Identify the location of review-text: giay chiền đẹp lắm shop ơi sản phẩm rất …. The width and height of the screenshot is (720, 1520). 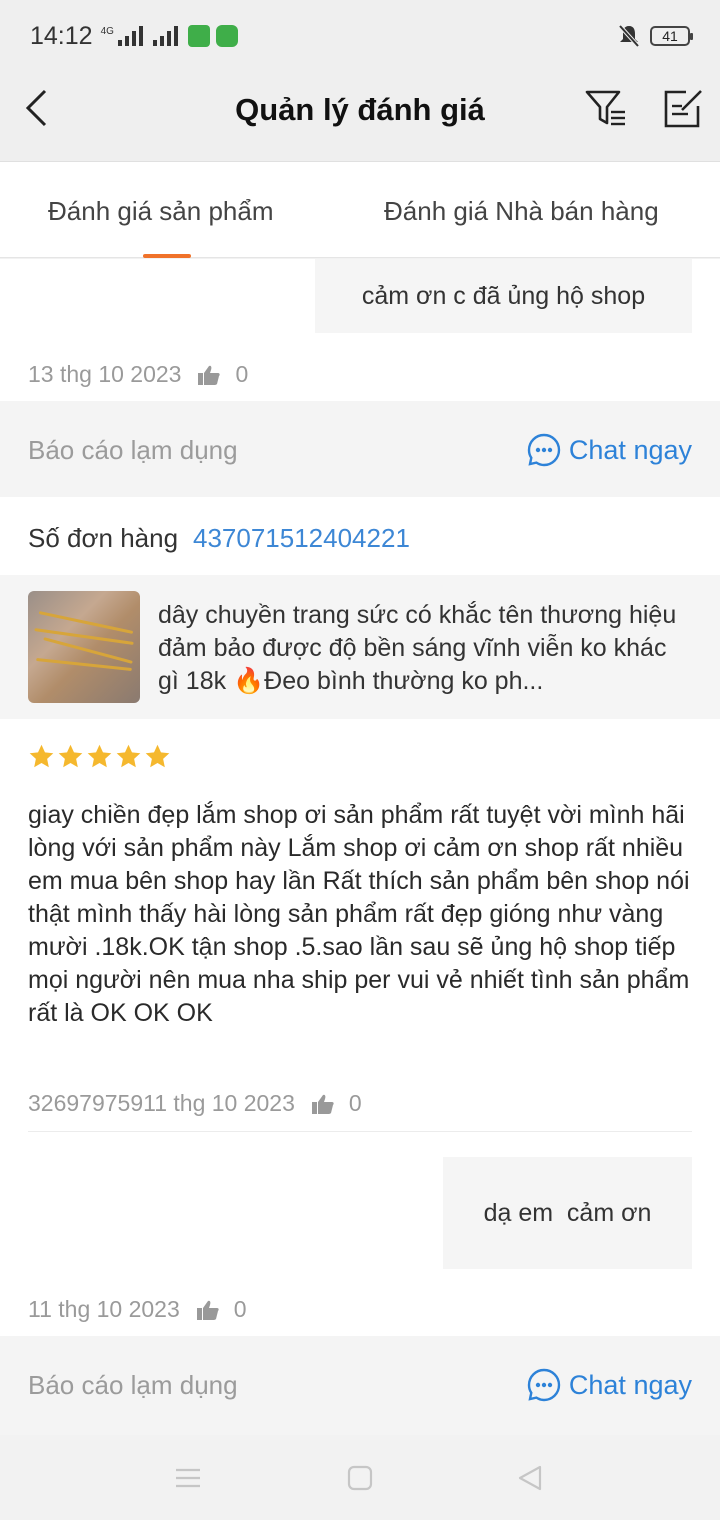
(359, 914).